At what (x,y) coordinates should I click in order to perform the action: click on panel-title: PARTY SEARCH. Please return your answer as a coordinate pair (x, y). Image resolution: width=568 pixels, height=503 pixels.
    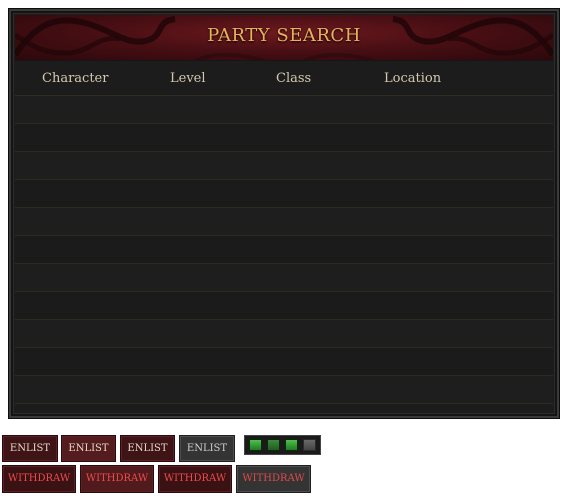
    Looking at the image, I should click on (284, 35).